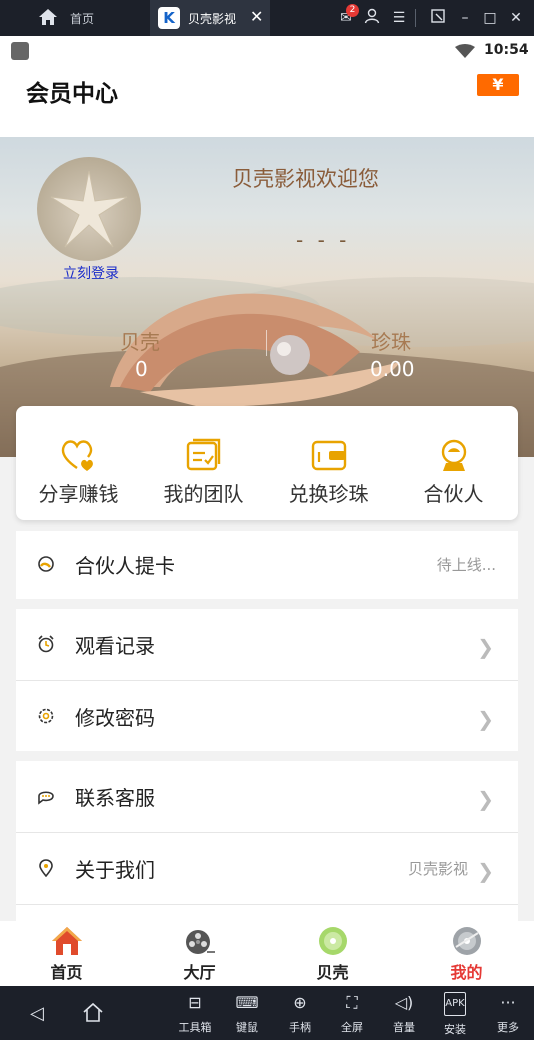  What do you see at coordinates (78, 494) in the screenshot?
I see `share-earn-label: 分享赚钱` at bounding box center [78, 494].